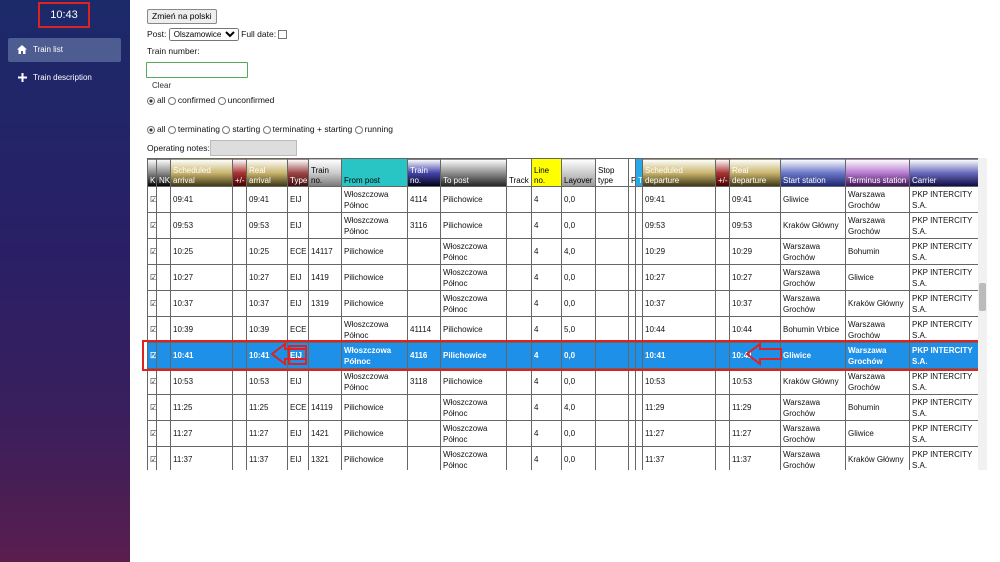 The image size is (1000, 562). Describe the element at coordinates (226, 129) in the screenshot. I see `radio-starting` at that location.